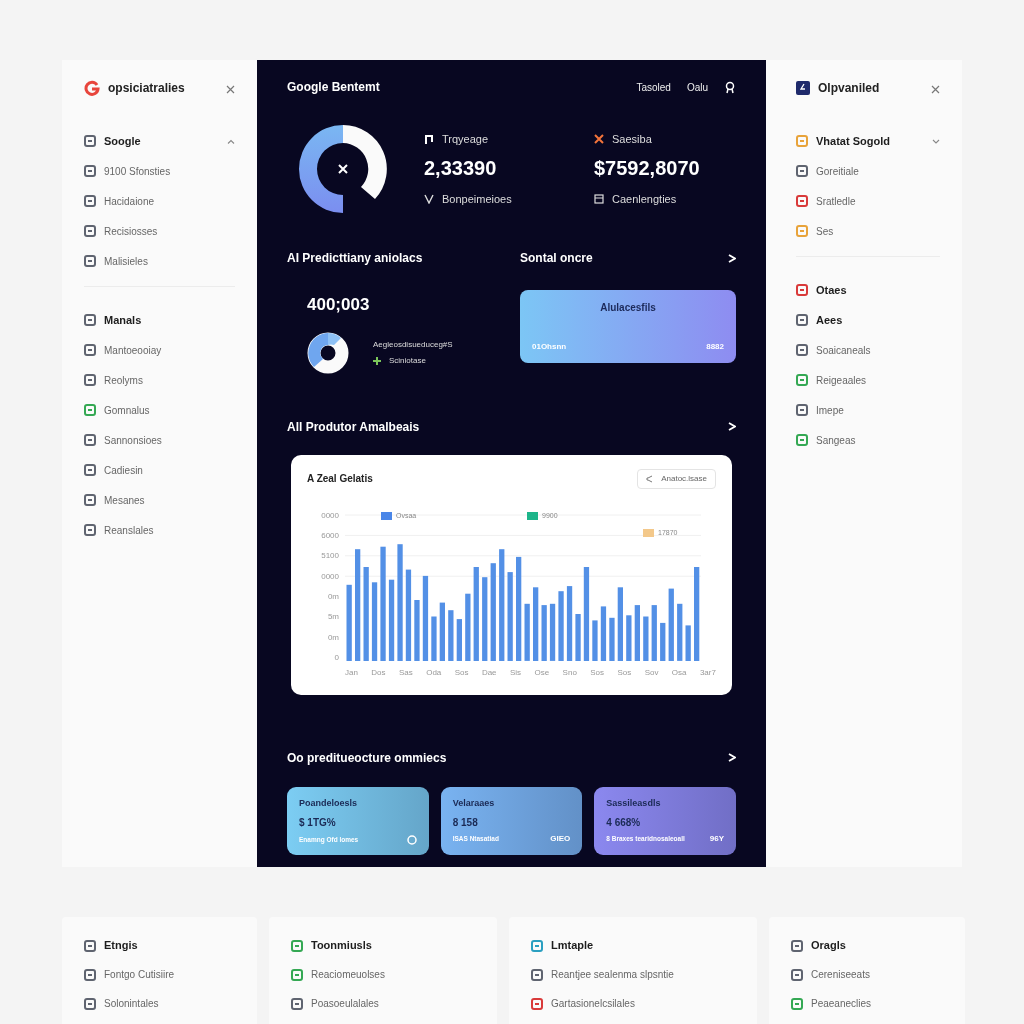 The width and height of the screenshot is (1024, 1024). I want to click on filter-button: Anatoc.lsase, so click(676, 478).